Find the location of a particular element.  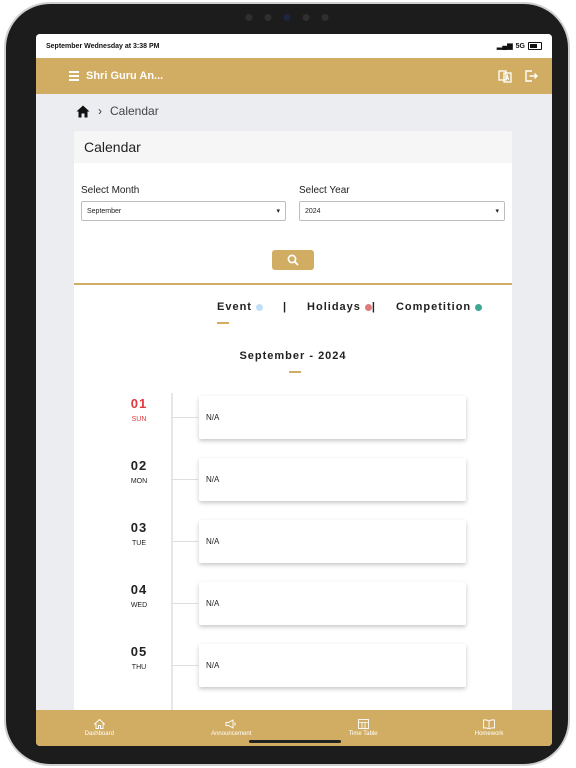

translate-icon is located at coordinates (505, 76).